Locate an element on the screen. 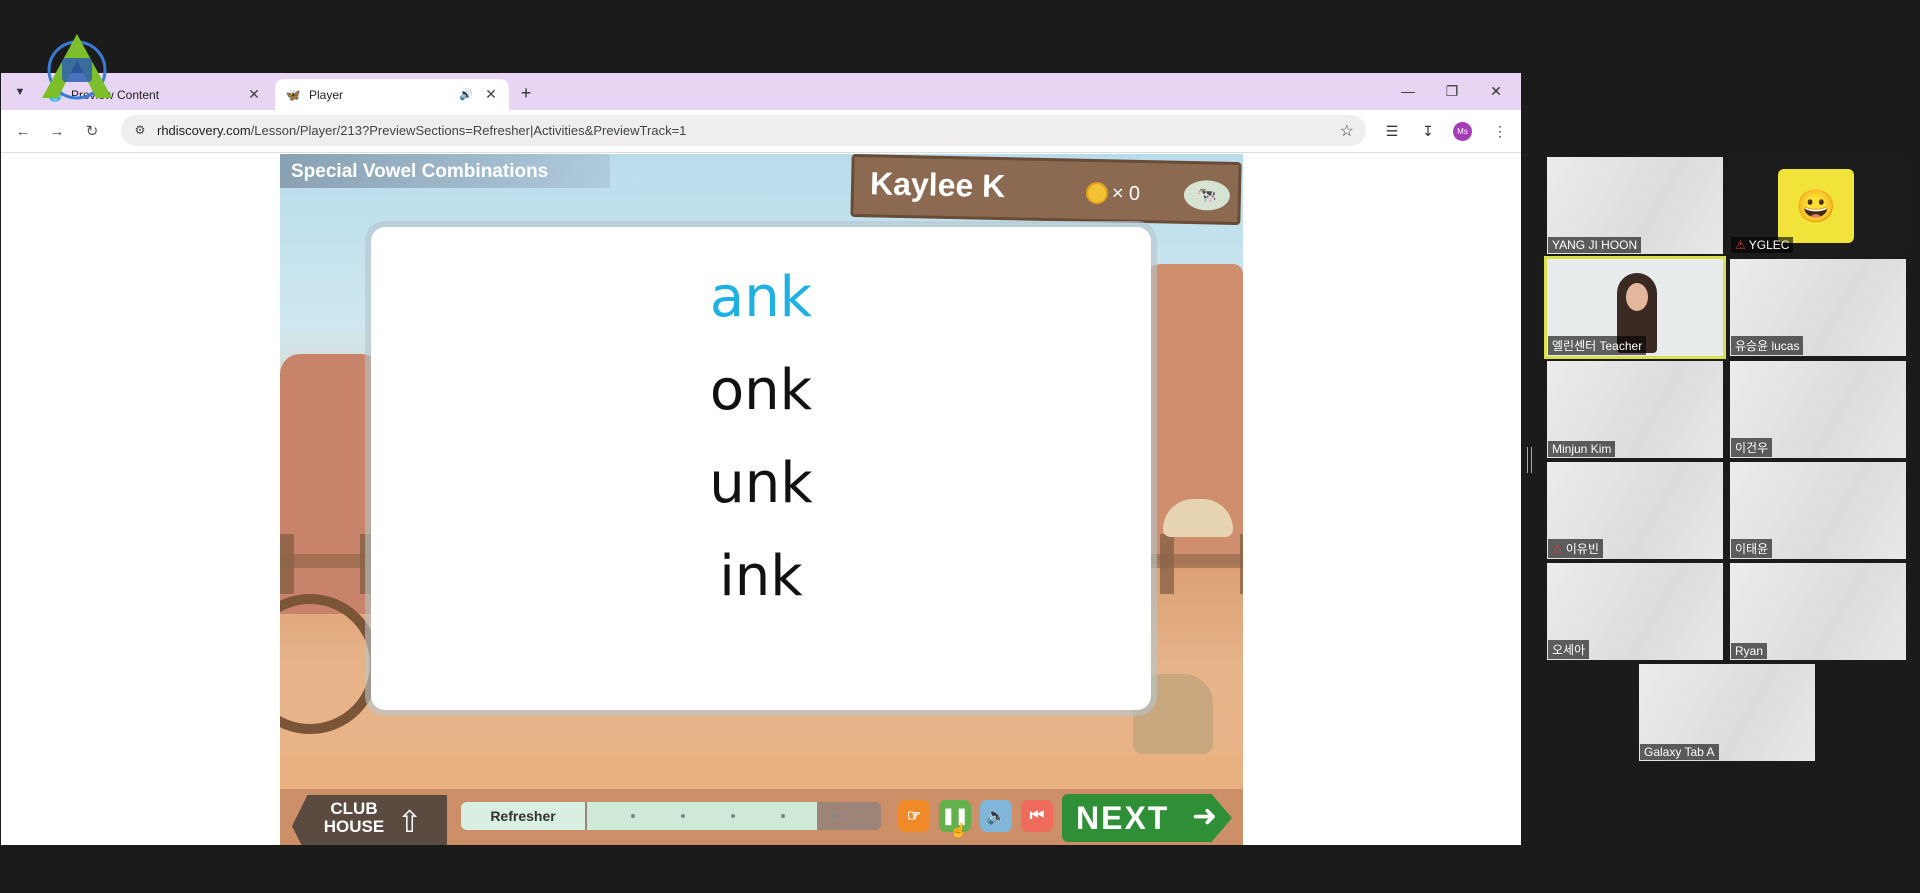  kebab-menu-icon: ⋮ is located at coordinates (1500, 131).